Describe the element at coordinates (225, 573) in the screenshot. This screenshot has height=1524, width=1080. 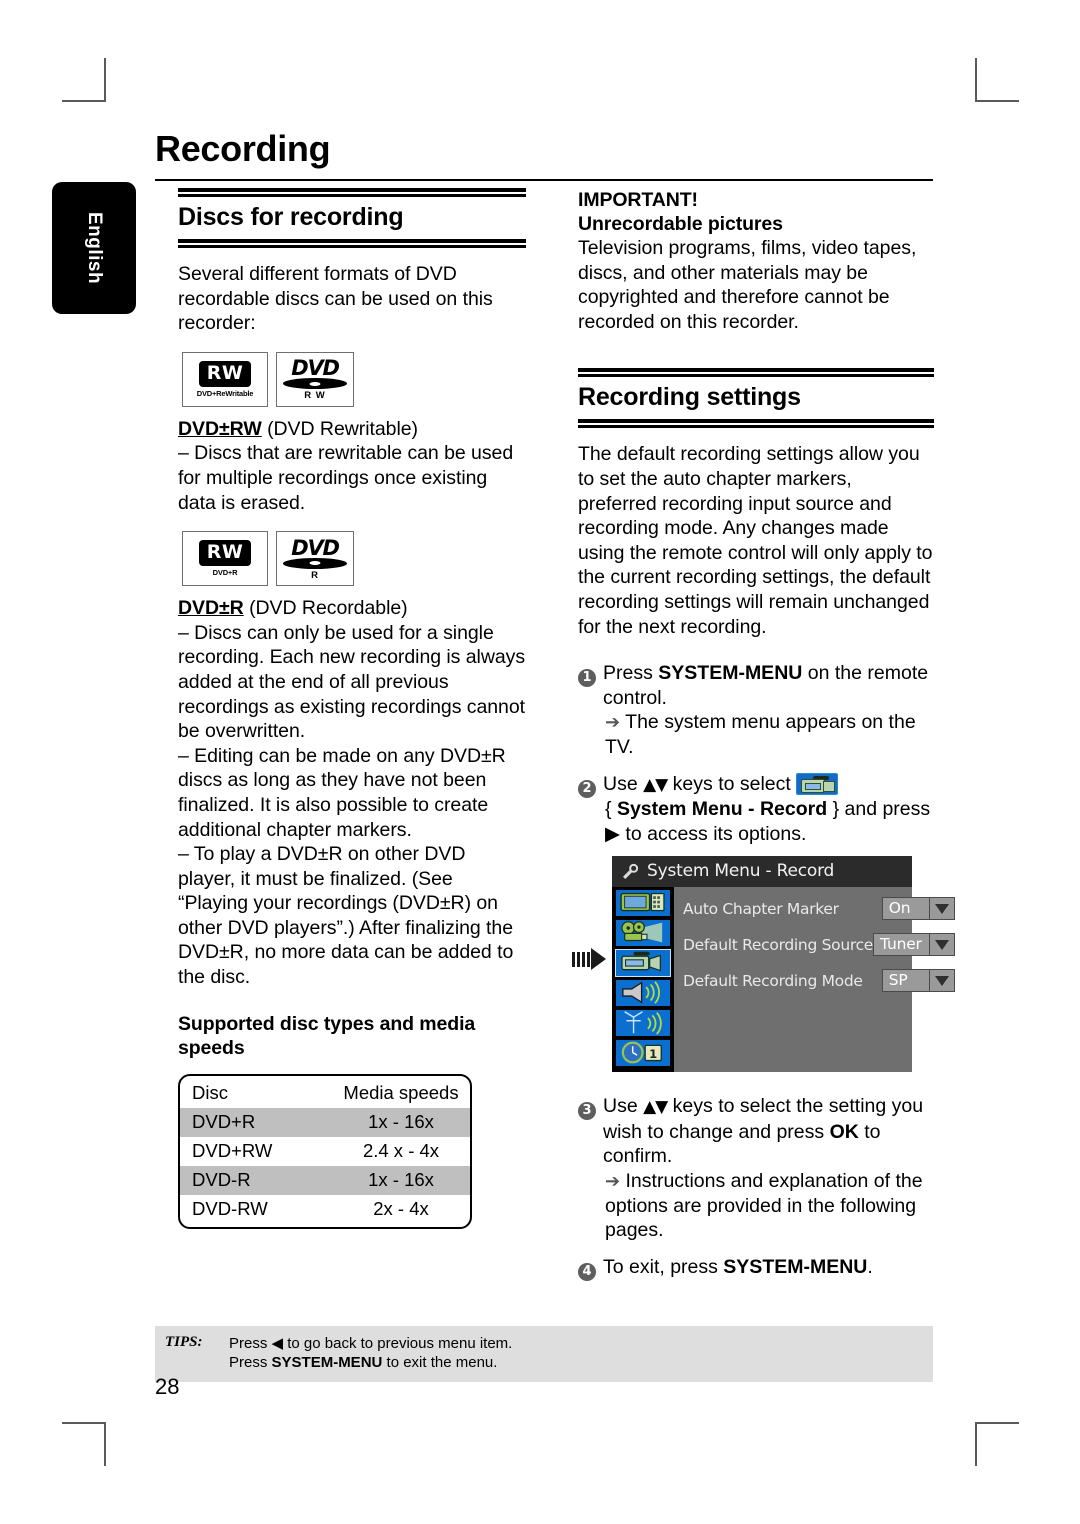
I see `rw-caption-recordable: DVD+R` at that location.